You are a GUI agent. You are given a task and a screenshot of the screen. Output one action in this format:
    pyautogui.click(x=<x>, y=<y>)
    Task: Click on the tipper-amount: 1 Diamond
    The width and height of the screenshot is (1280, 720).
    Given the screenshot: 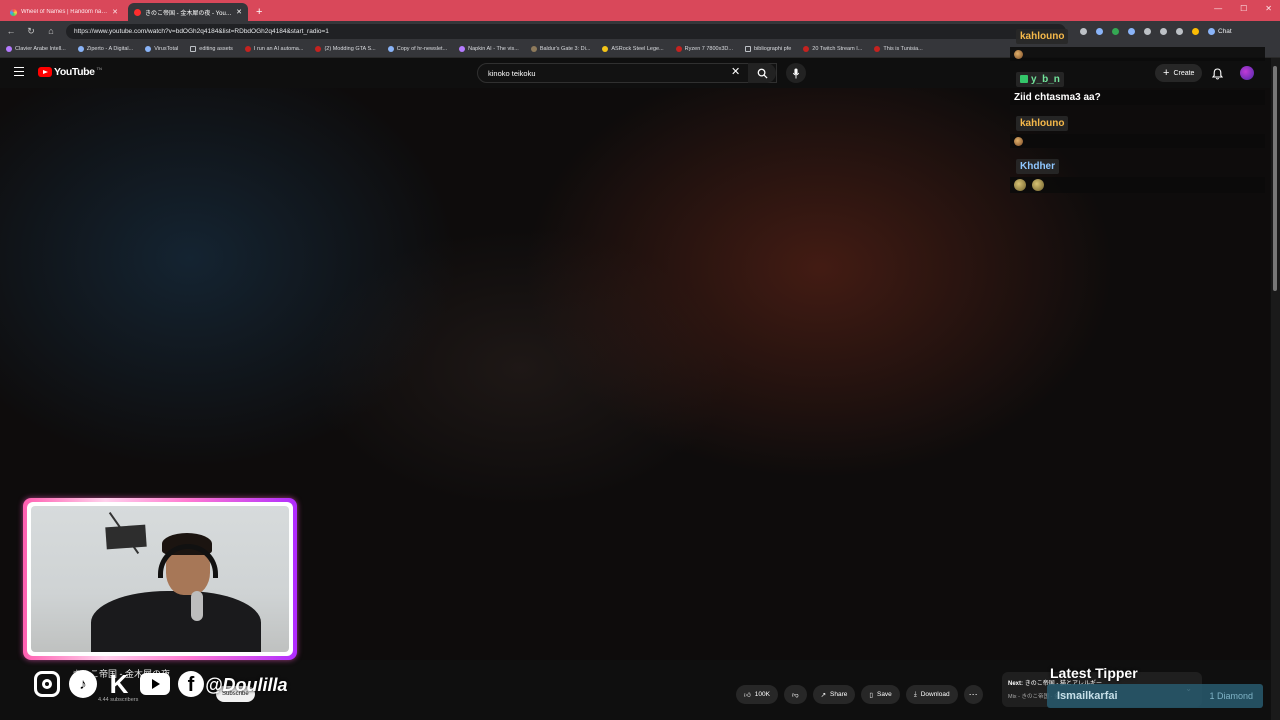 What is the action you would take?
    pyautogui.click(x=1231, y=696)
    